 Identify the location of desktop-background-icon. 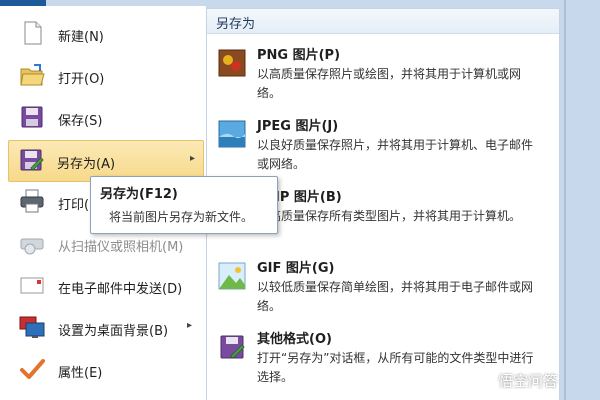
(32, 327).